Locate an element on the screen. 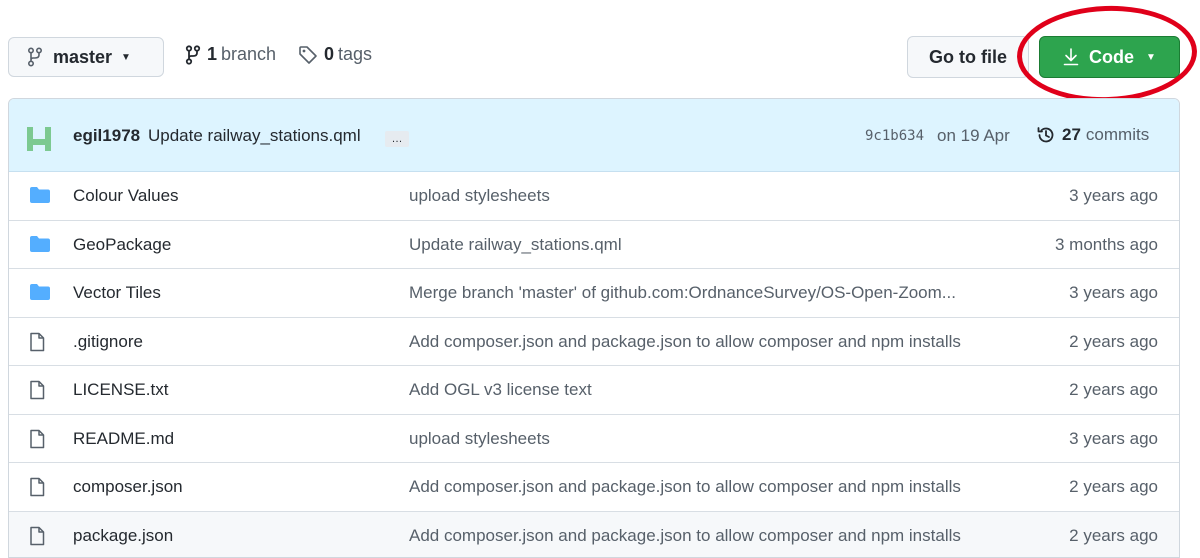 This screenshot has height=558, width=1200. tags-link: 0 tags is located at coordinates (335, 54).